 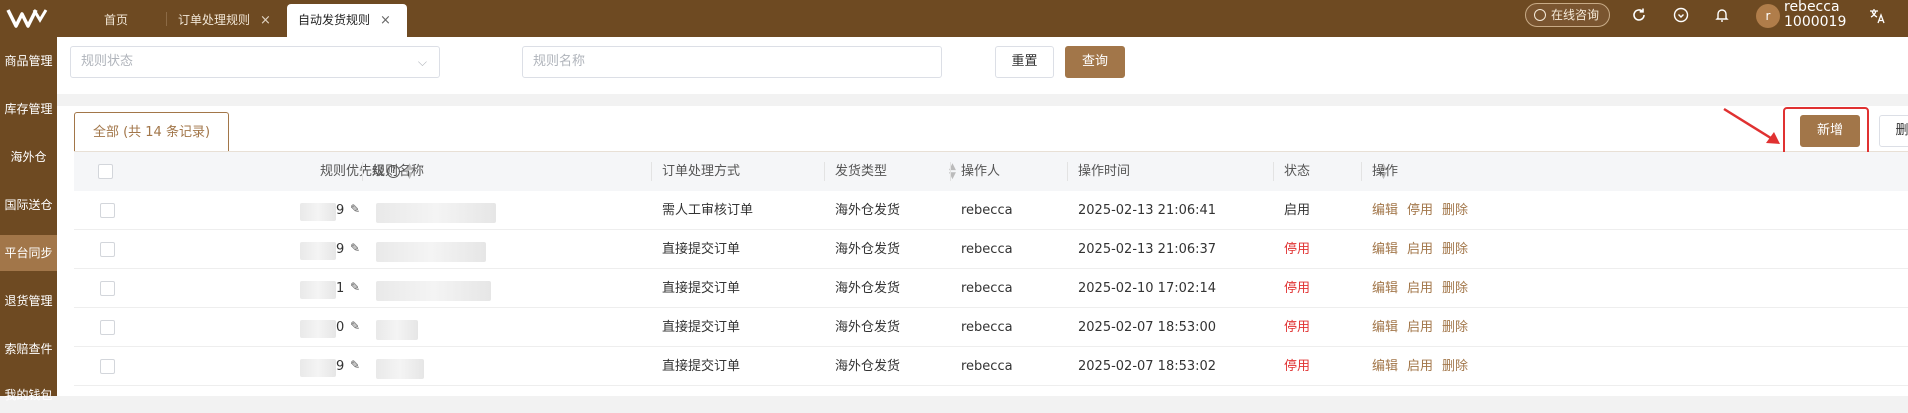 I want to click on operate-time: 2025-02-10 17:02:14, so click(x=1147, y=288).